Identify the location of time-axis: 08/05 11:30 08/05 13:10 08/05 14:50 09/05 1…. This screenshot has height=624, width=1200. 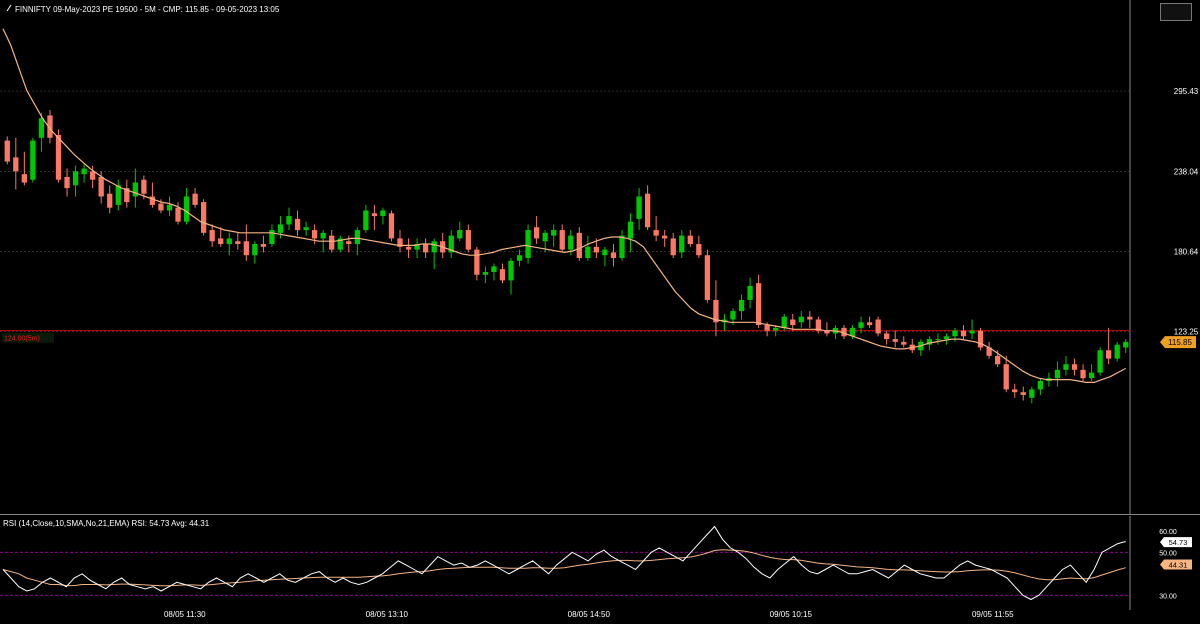
(600, 614).